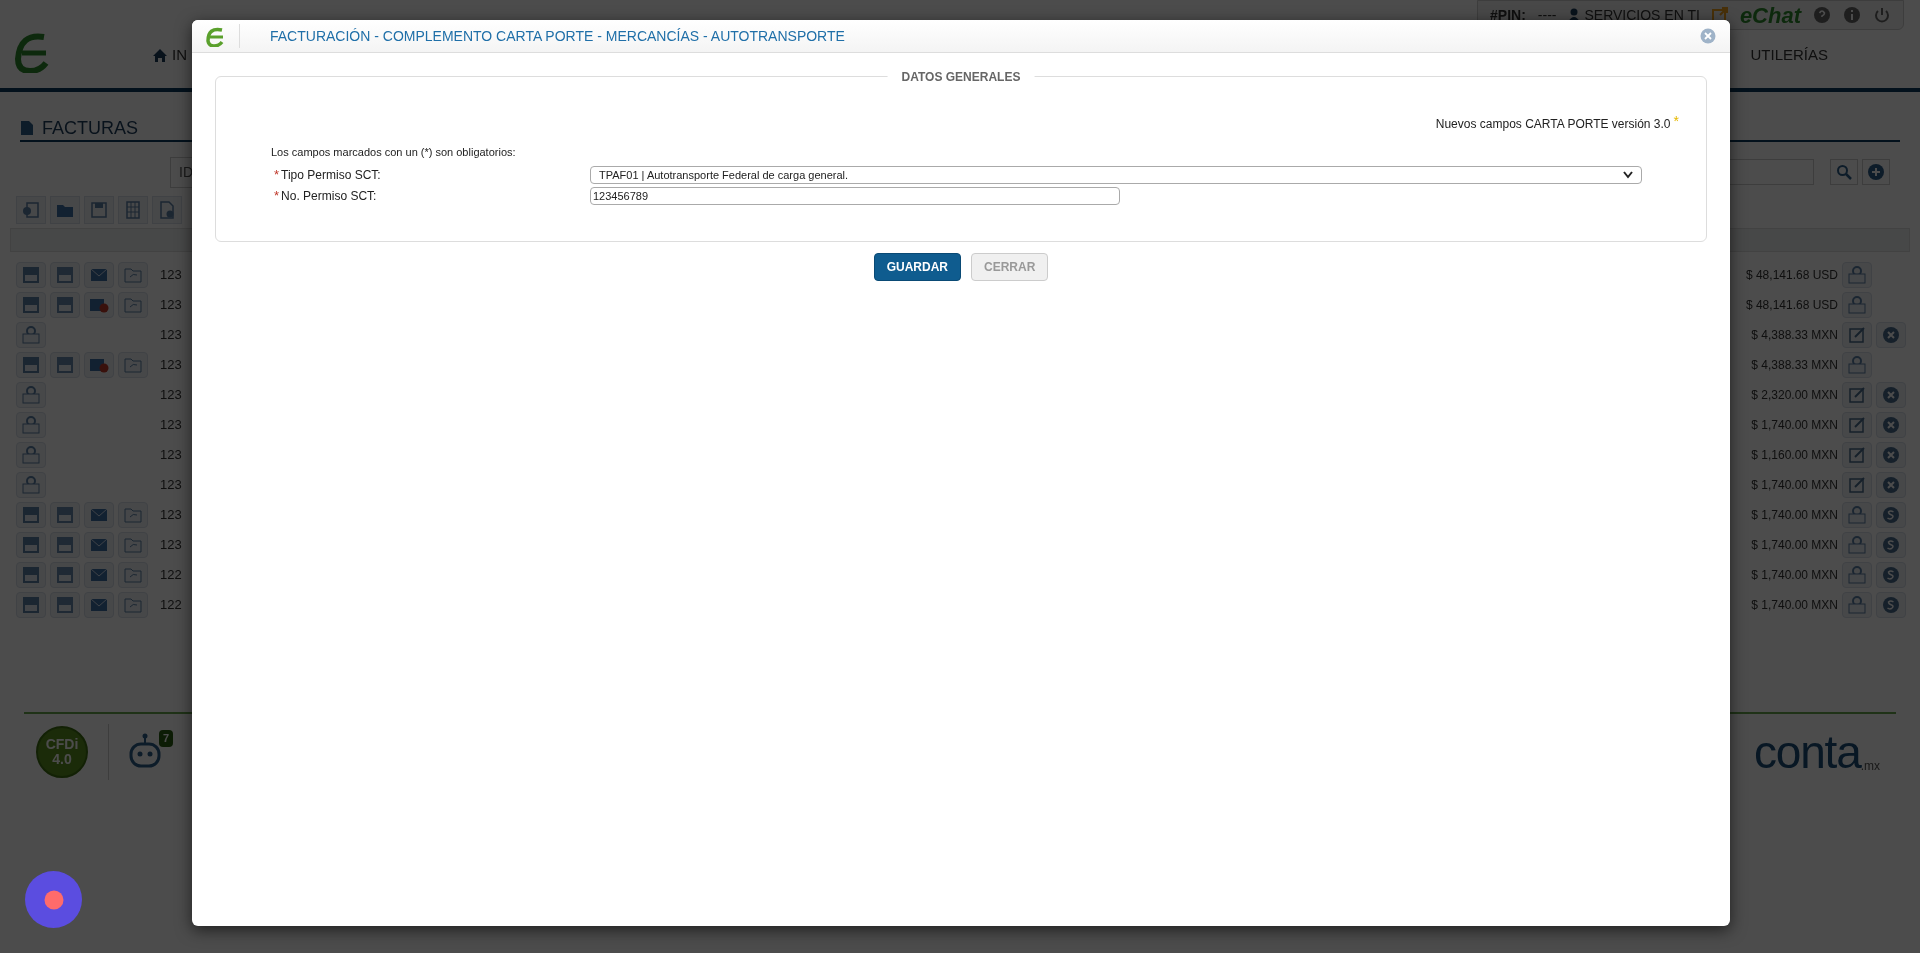 The width and height of the screenshot is (1920, 953). Describe the element at coordinates (90, 128) in the screenshot. I see `section-title: FACTURAS` at that location.